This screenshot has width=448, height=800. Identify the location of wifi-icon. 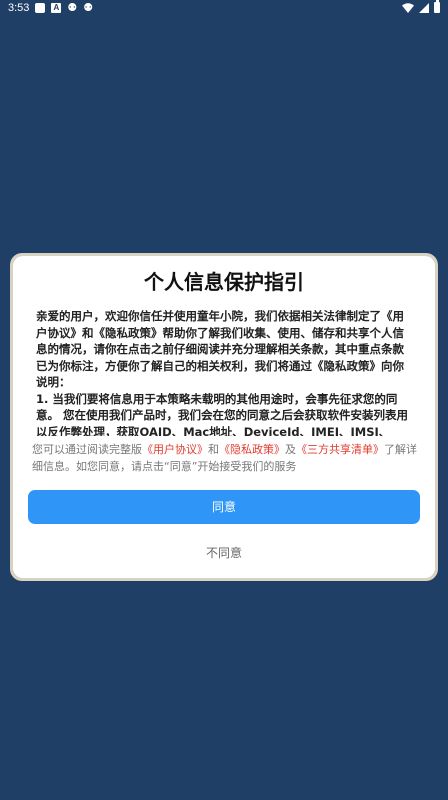
(408, 7).